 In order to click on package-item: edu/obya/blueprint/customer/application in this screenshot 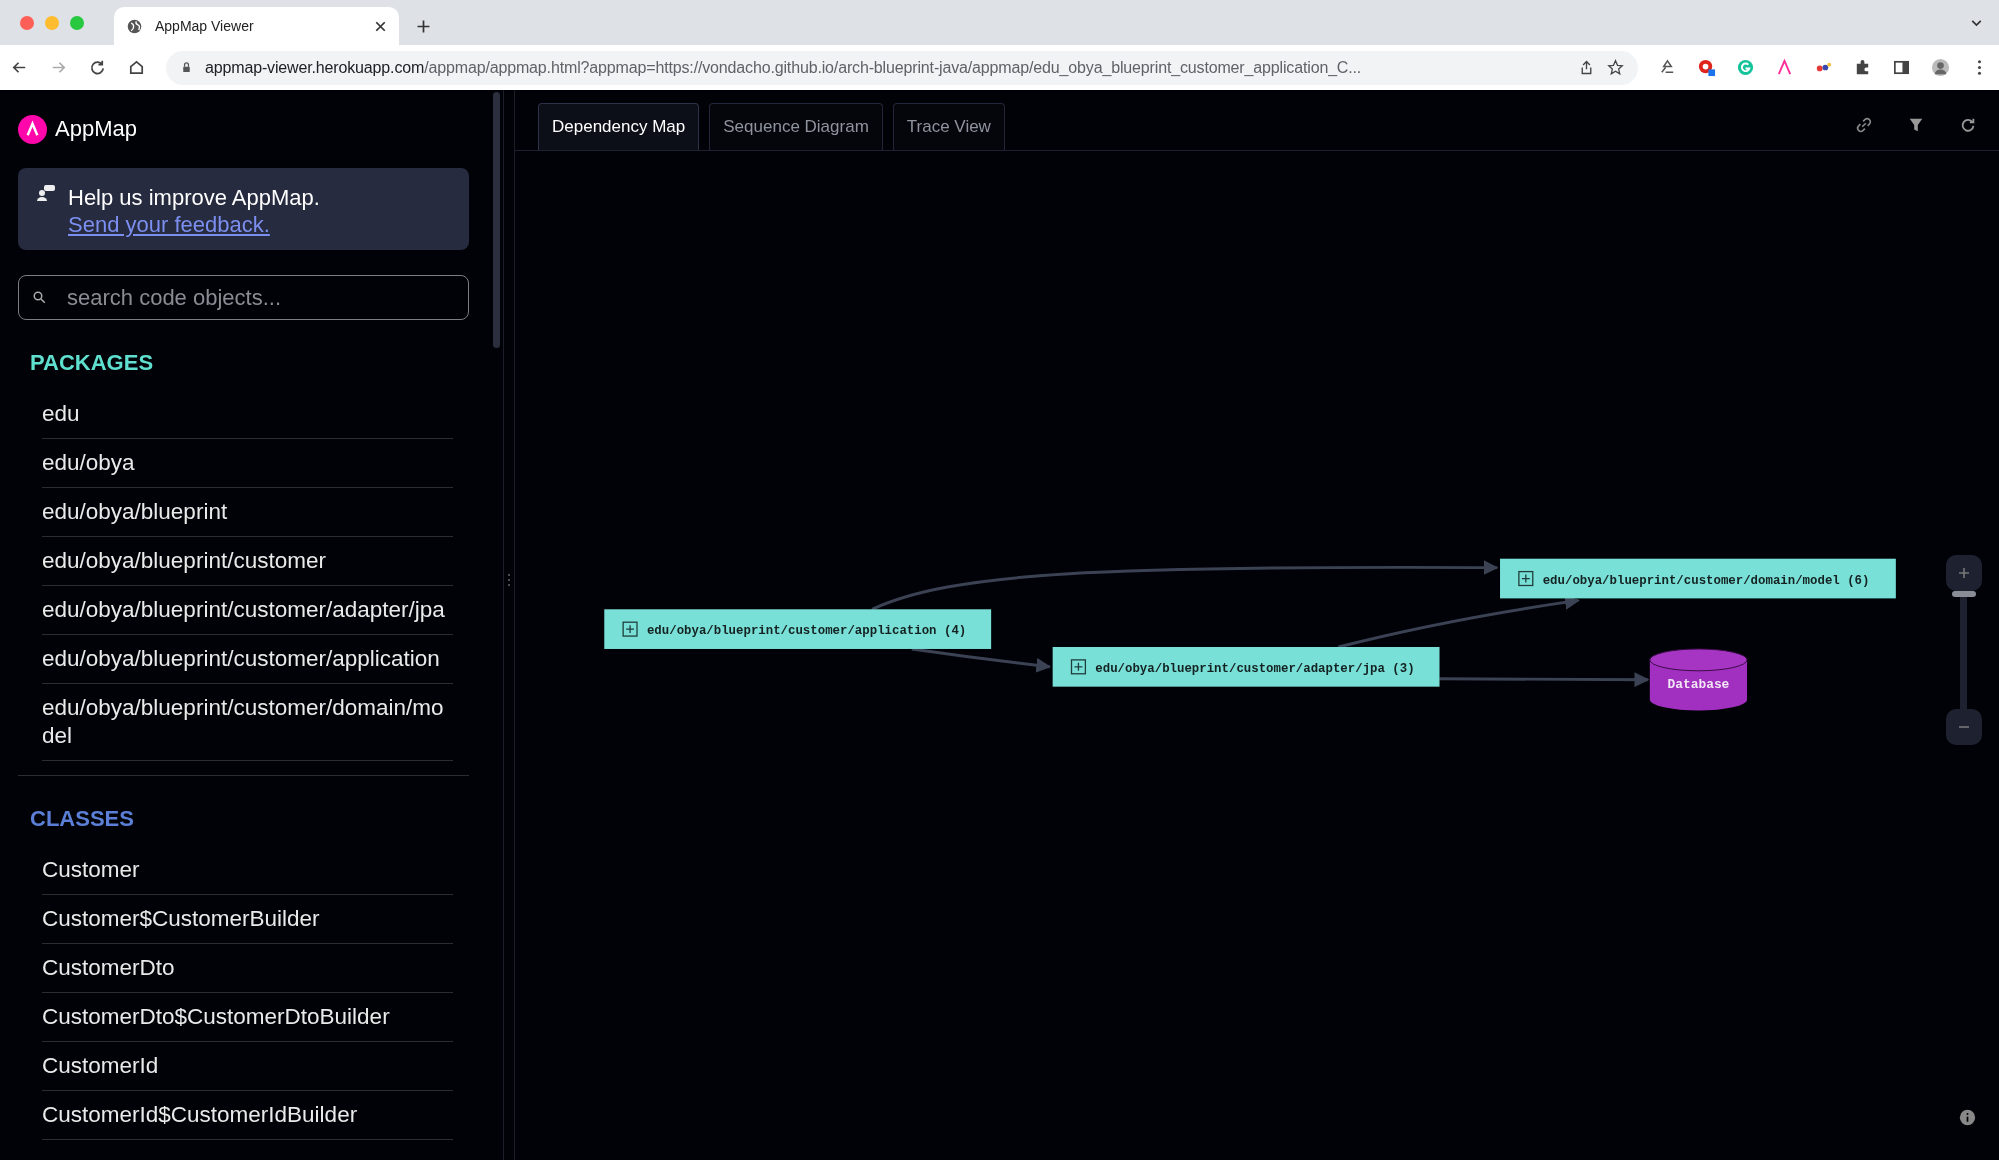, I will do `click(247, 659)`.